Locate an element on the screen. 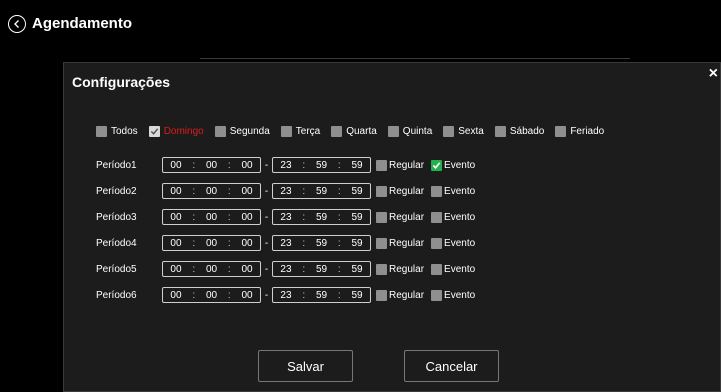 The height and width of the screenshot is (392, 721). back-arrow-icon is located at coordinates (17, 24).